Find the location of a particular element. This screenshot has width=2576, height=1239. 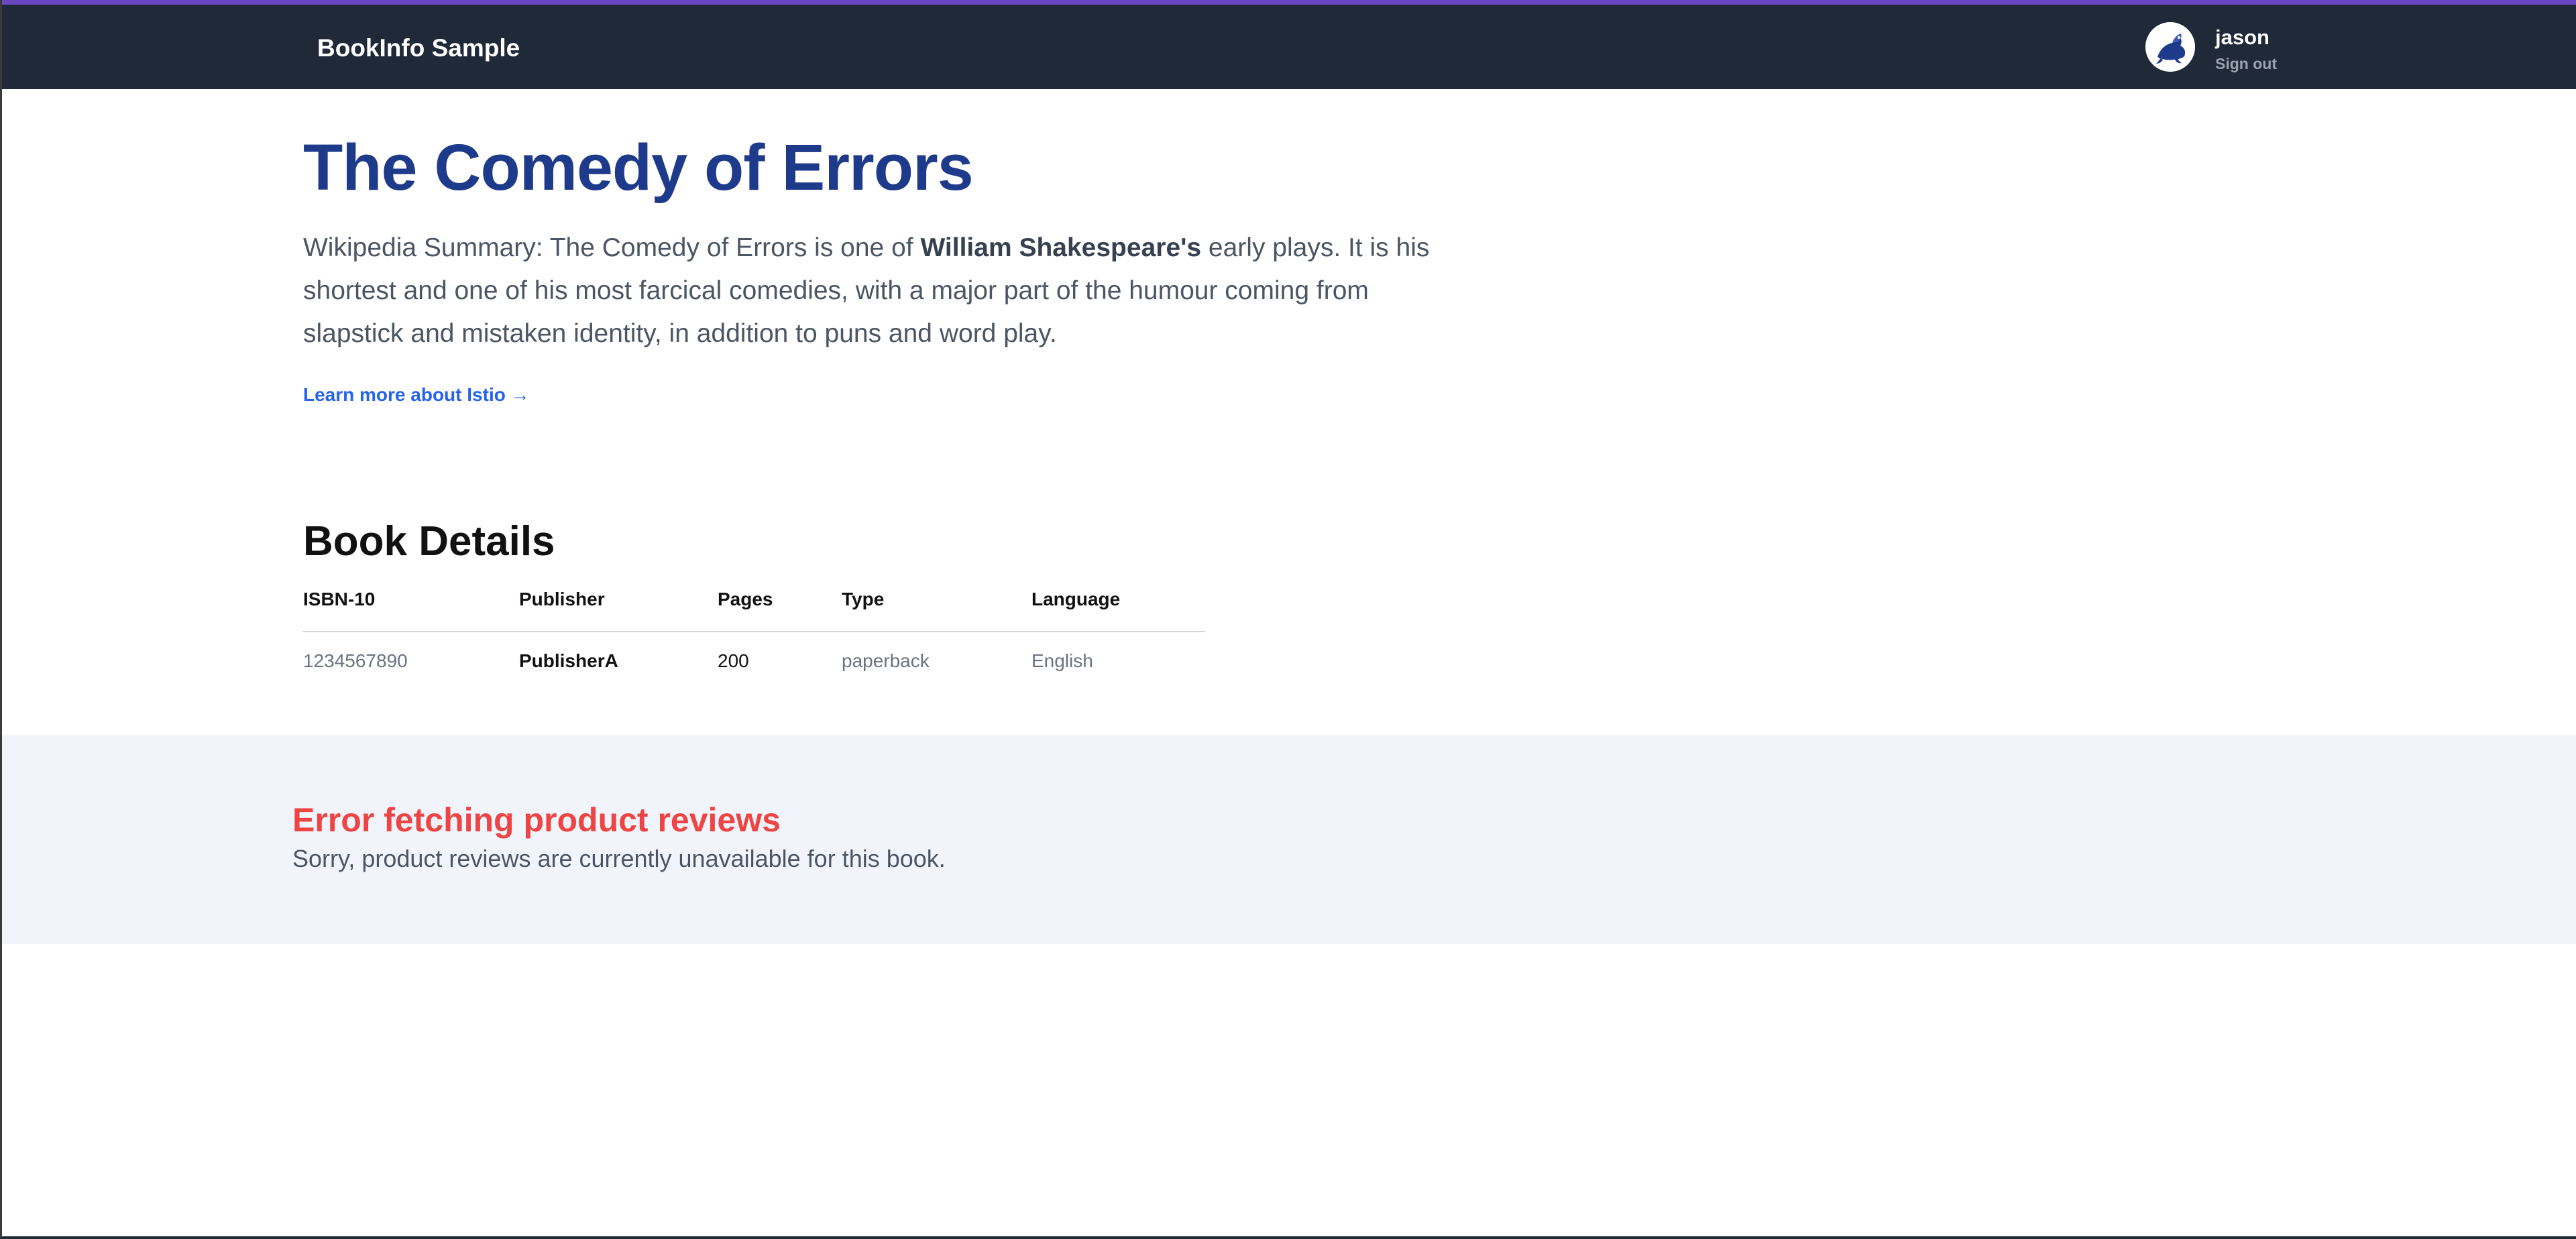

sign-out-link: Sign out is located at coordinates (2246, 63).